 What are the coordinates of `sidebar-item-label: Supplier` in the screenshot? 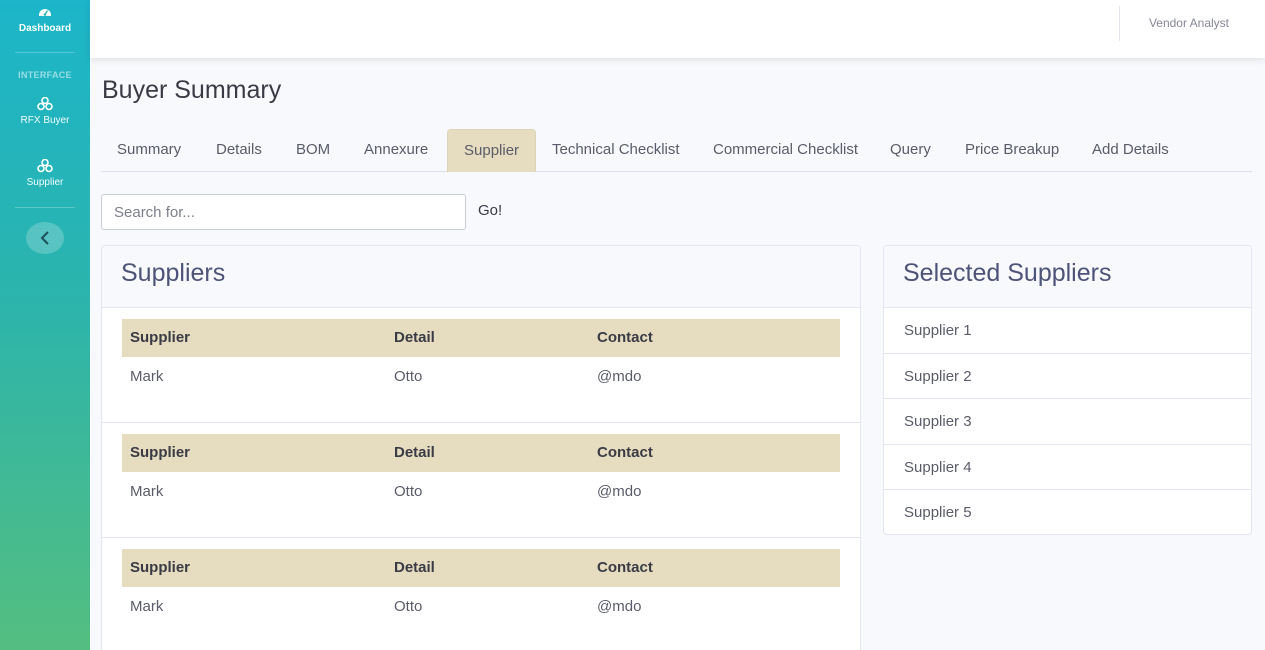 It's located at (45, 182).